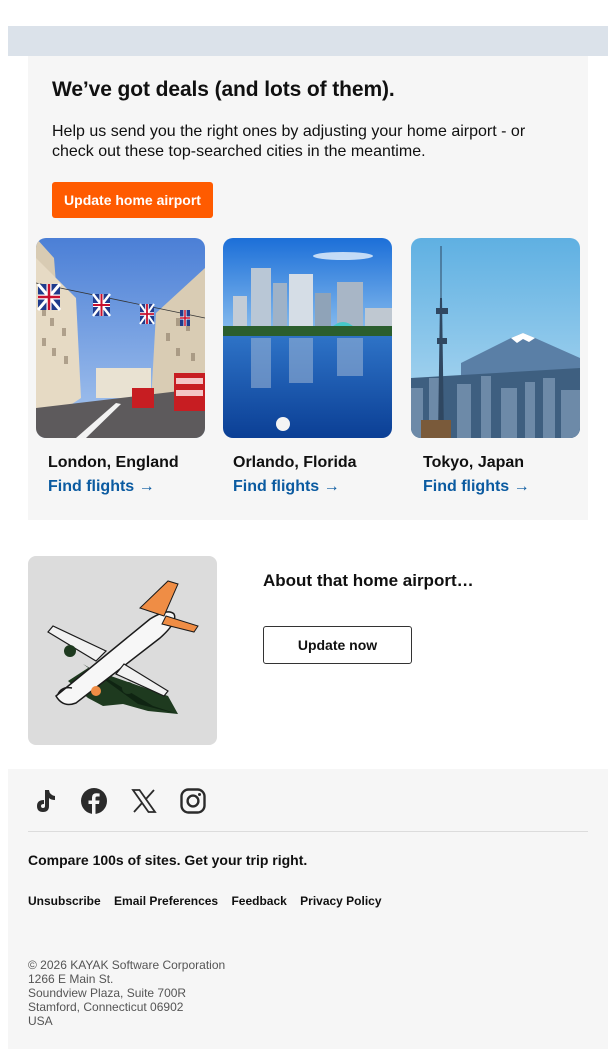  I want to click on tiktok-icon, so click(44, 801).